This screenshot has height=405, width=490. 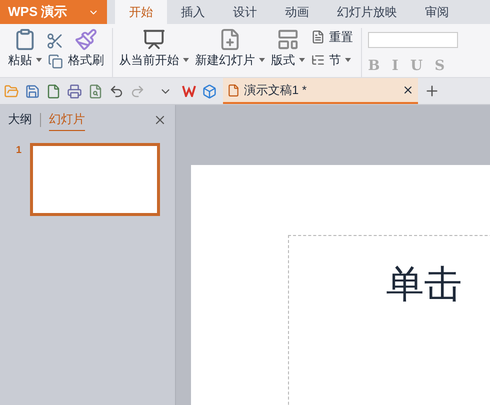 What do you see at coordinates (245, 12) in the screenshot?
I see `ribbon-tab: 设计` at bounding box center [245, 12].